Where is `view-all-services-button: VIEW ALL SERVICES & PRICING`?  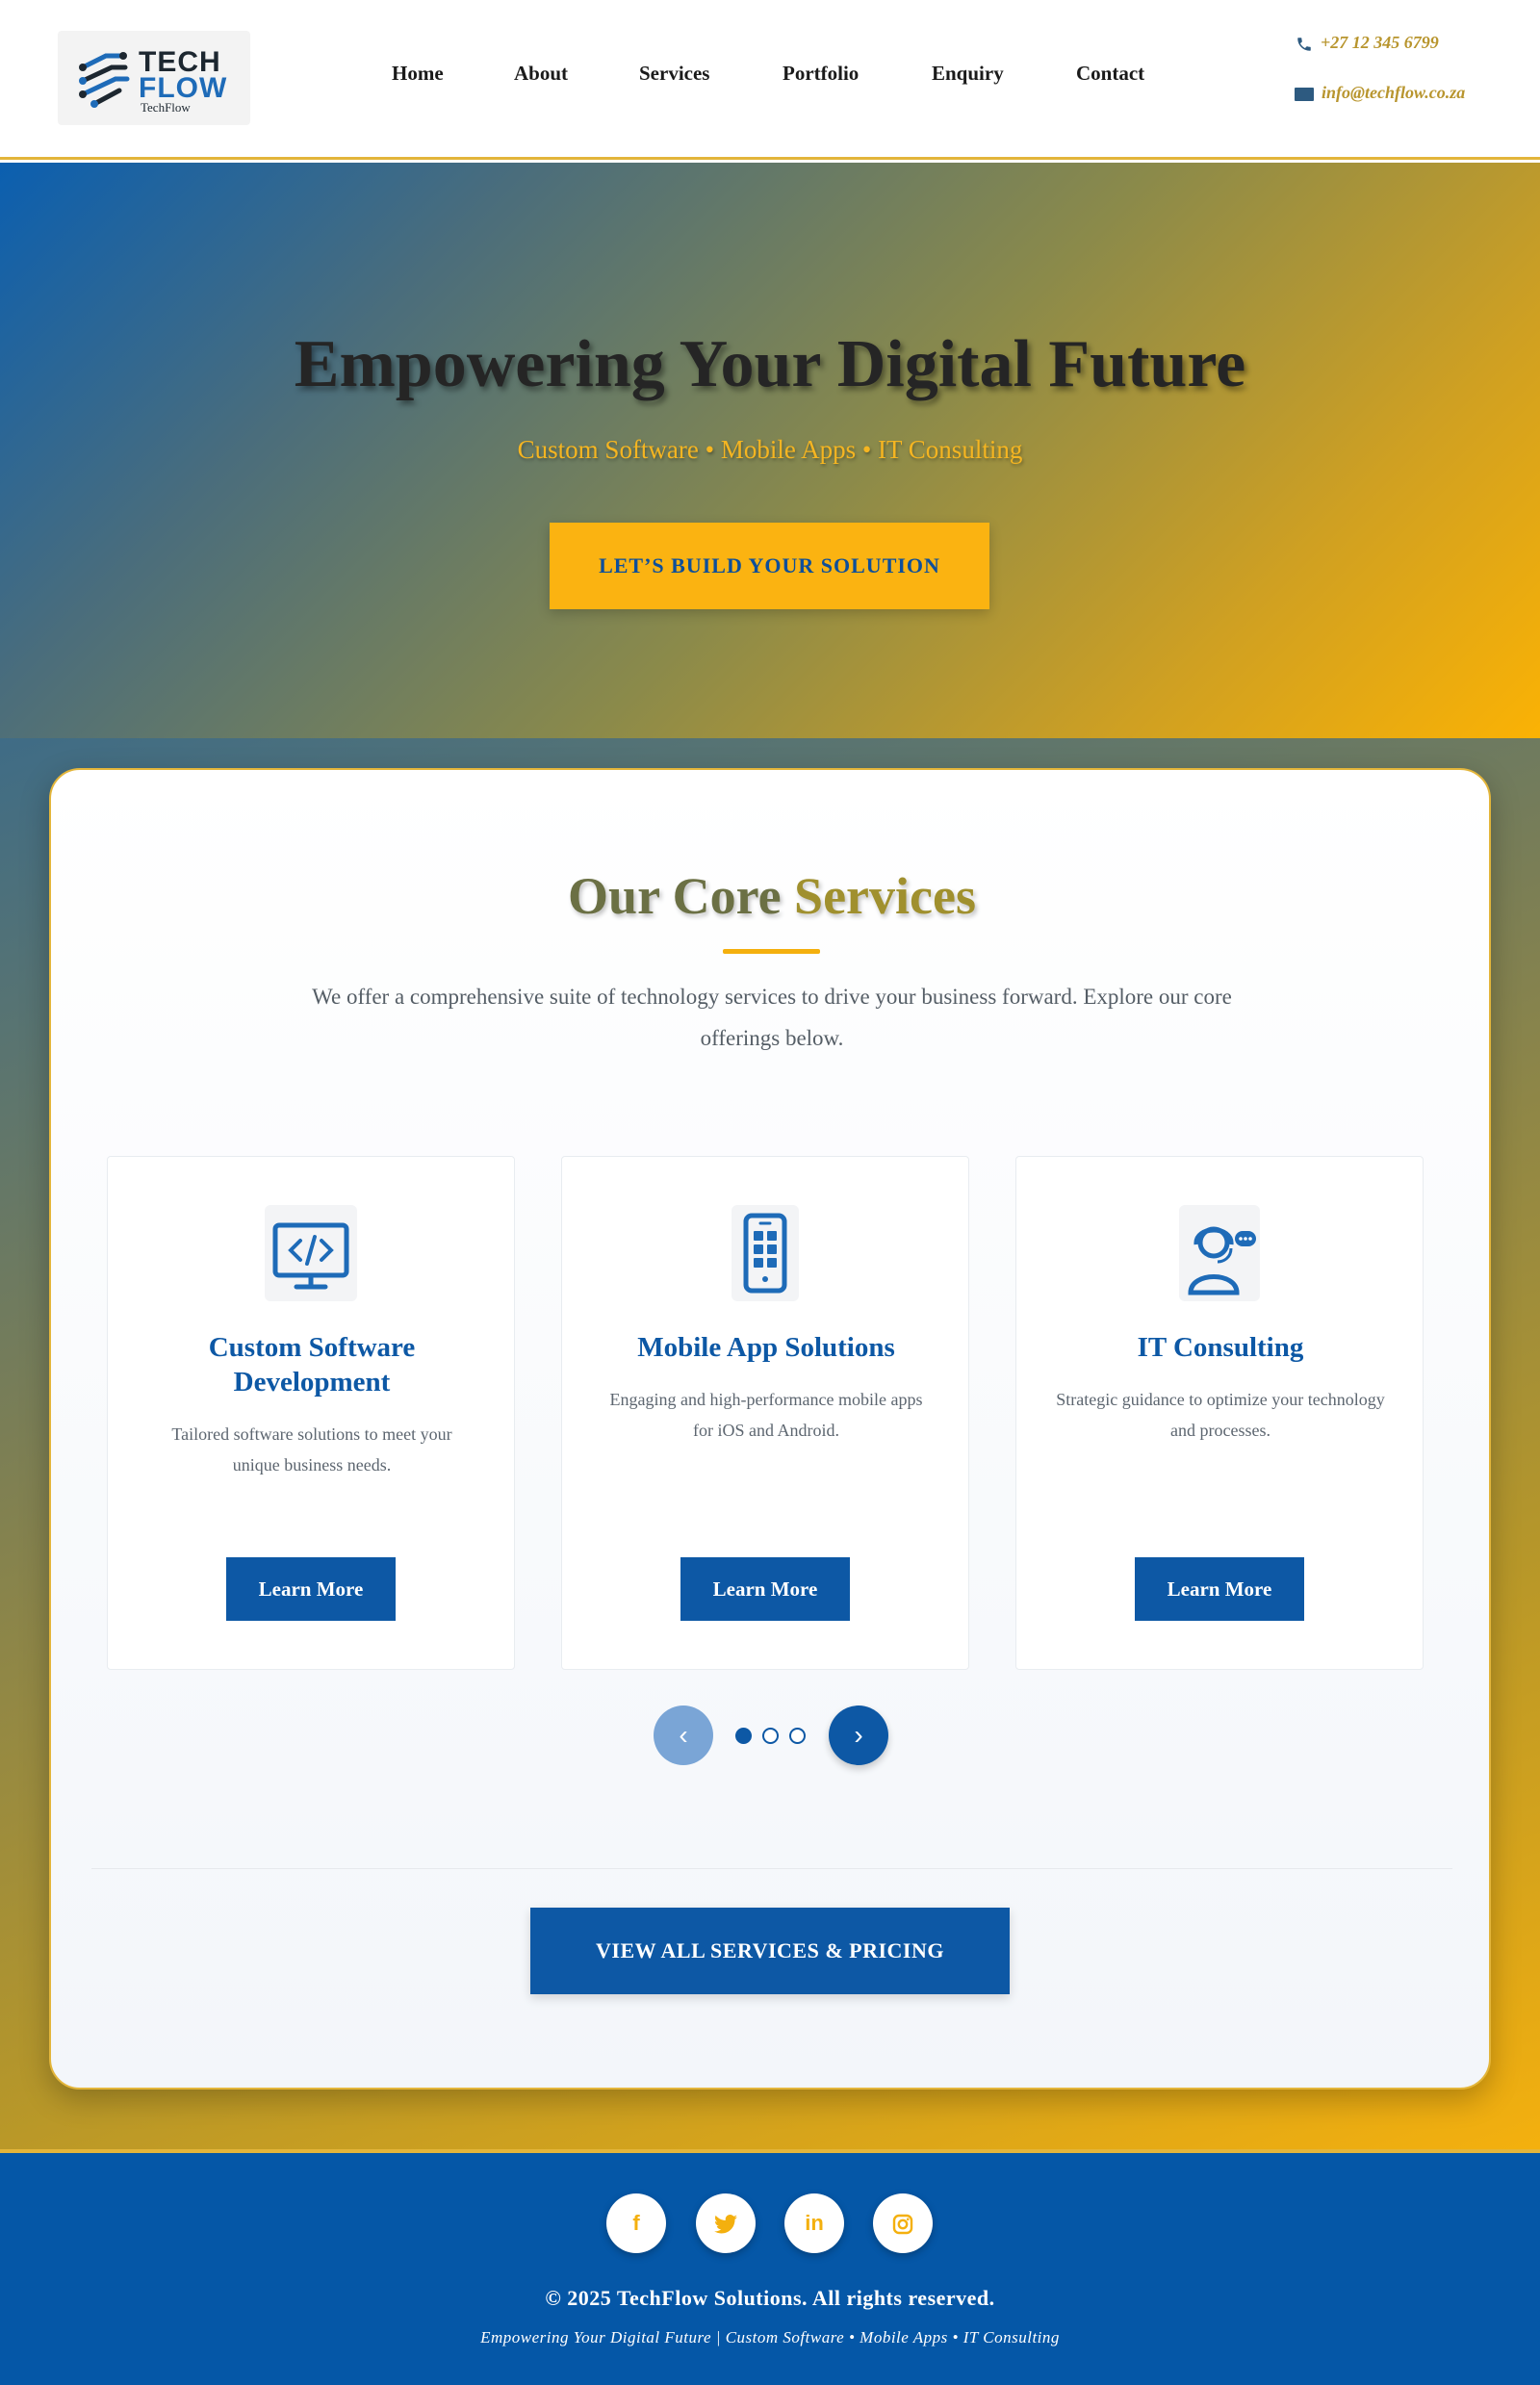
view-all-services-button: VIEW ALL SERVICES & PRICING is located at coordinates (770, 1951).